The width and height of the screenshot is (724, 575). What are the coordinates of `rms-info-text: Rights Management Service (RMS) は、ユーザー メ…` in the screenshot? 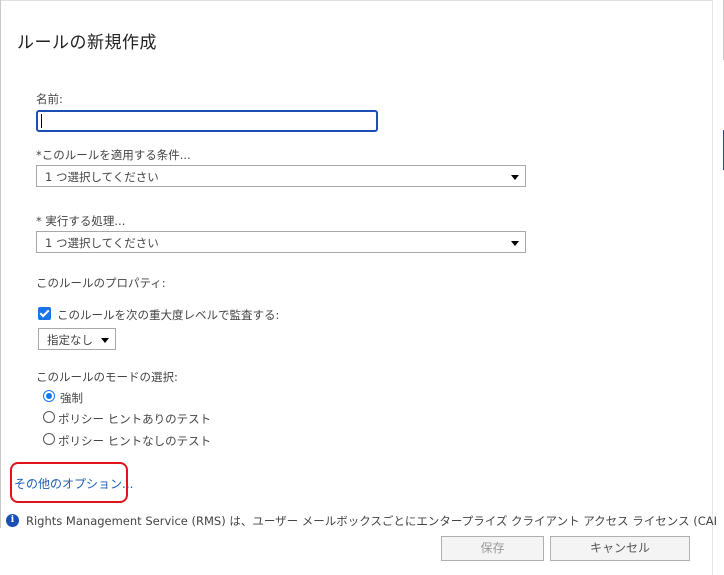 It's located at (371, 521).